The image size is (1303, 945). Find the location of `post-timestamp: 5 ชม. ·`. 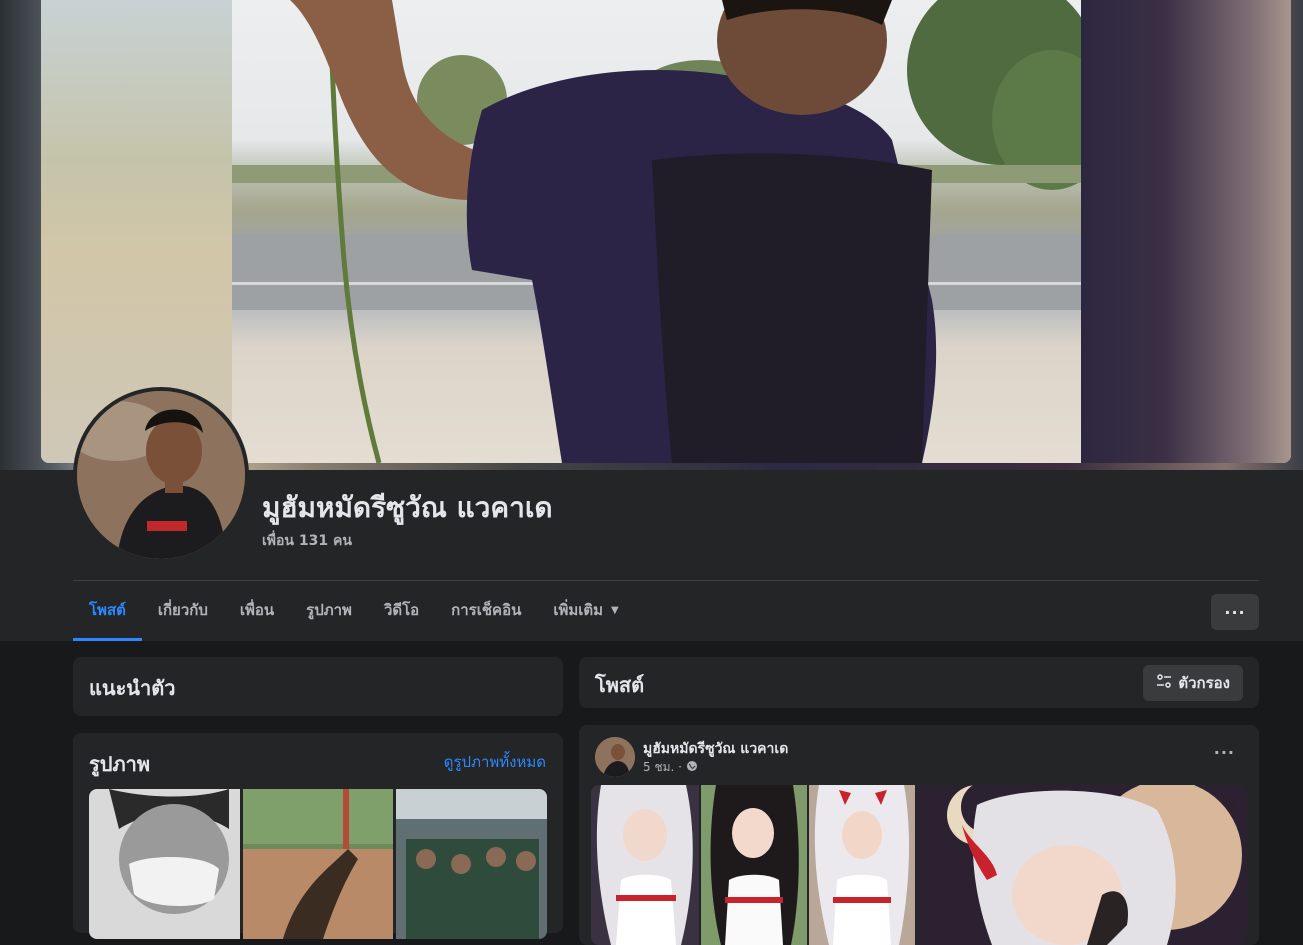

post-timestamp: 5 ชม. · is located at coordinates (670, 767).